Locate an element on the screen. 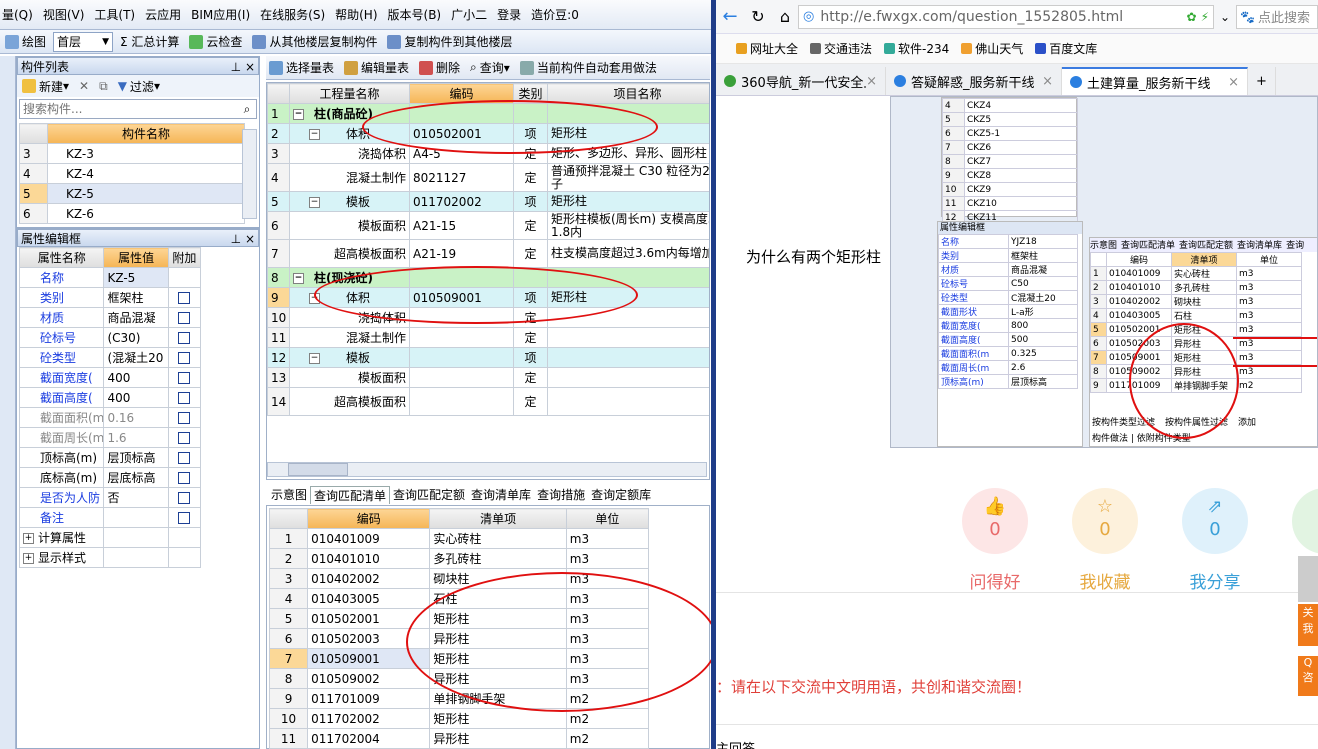 This screenshot has height=749, width=1318. property-row: + 计算属性 is located at coordinates (110, 537).